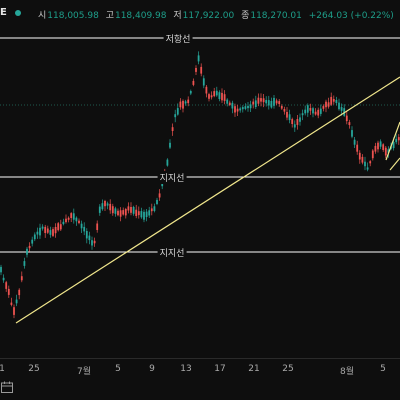 This screenshot has width=400, height=400. I want to click on trend-line-short-lower, so click(394, 164).